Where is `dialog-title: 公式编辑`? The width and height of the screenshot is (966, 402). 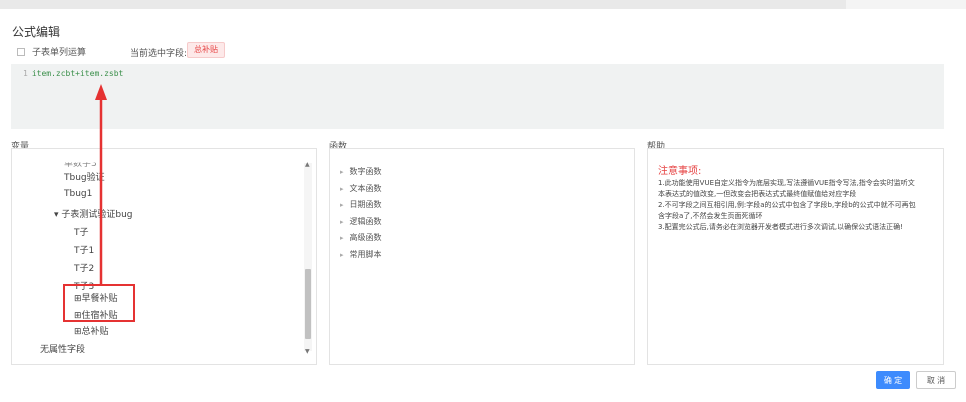 dialog-title: 公式编辑 is located at coordinates (36, 32).